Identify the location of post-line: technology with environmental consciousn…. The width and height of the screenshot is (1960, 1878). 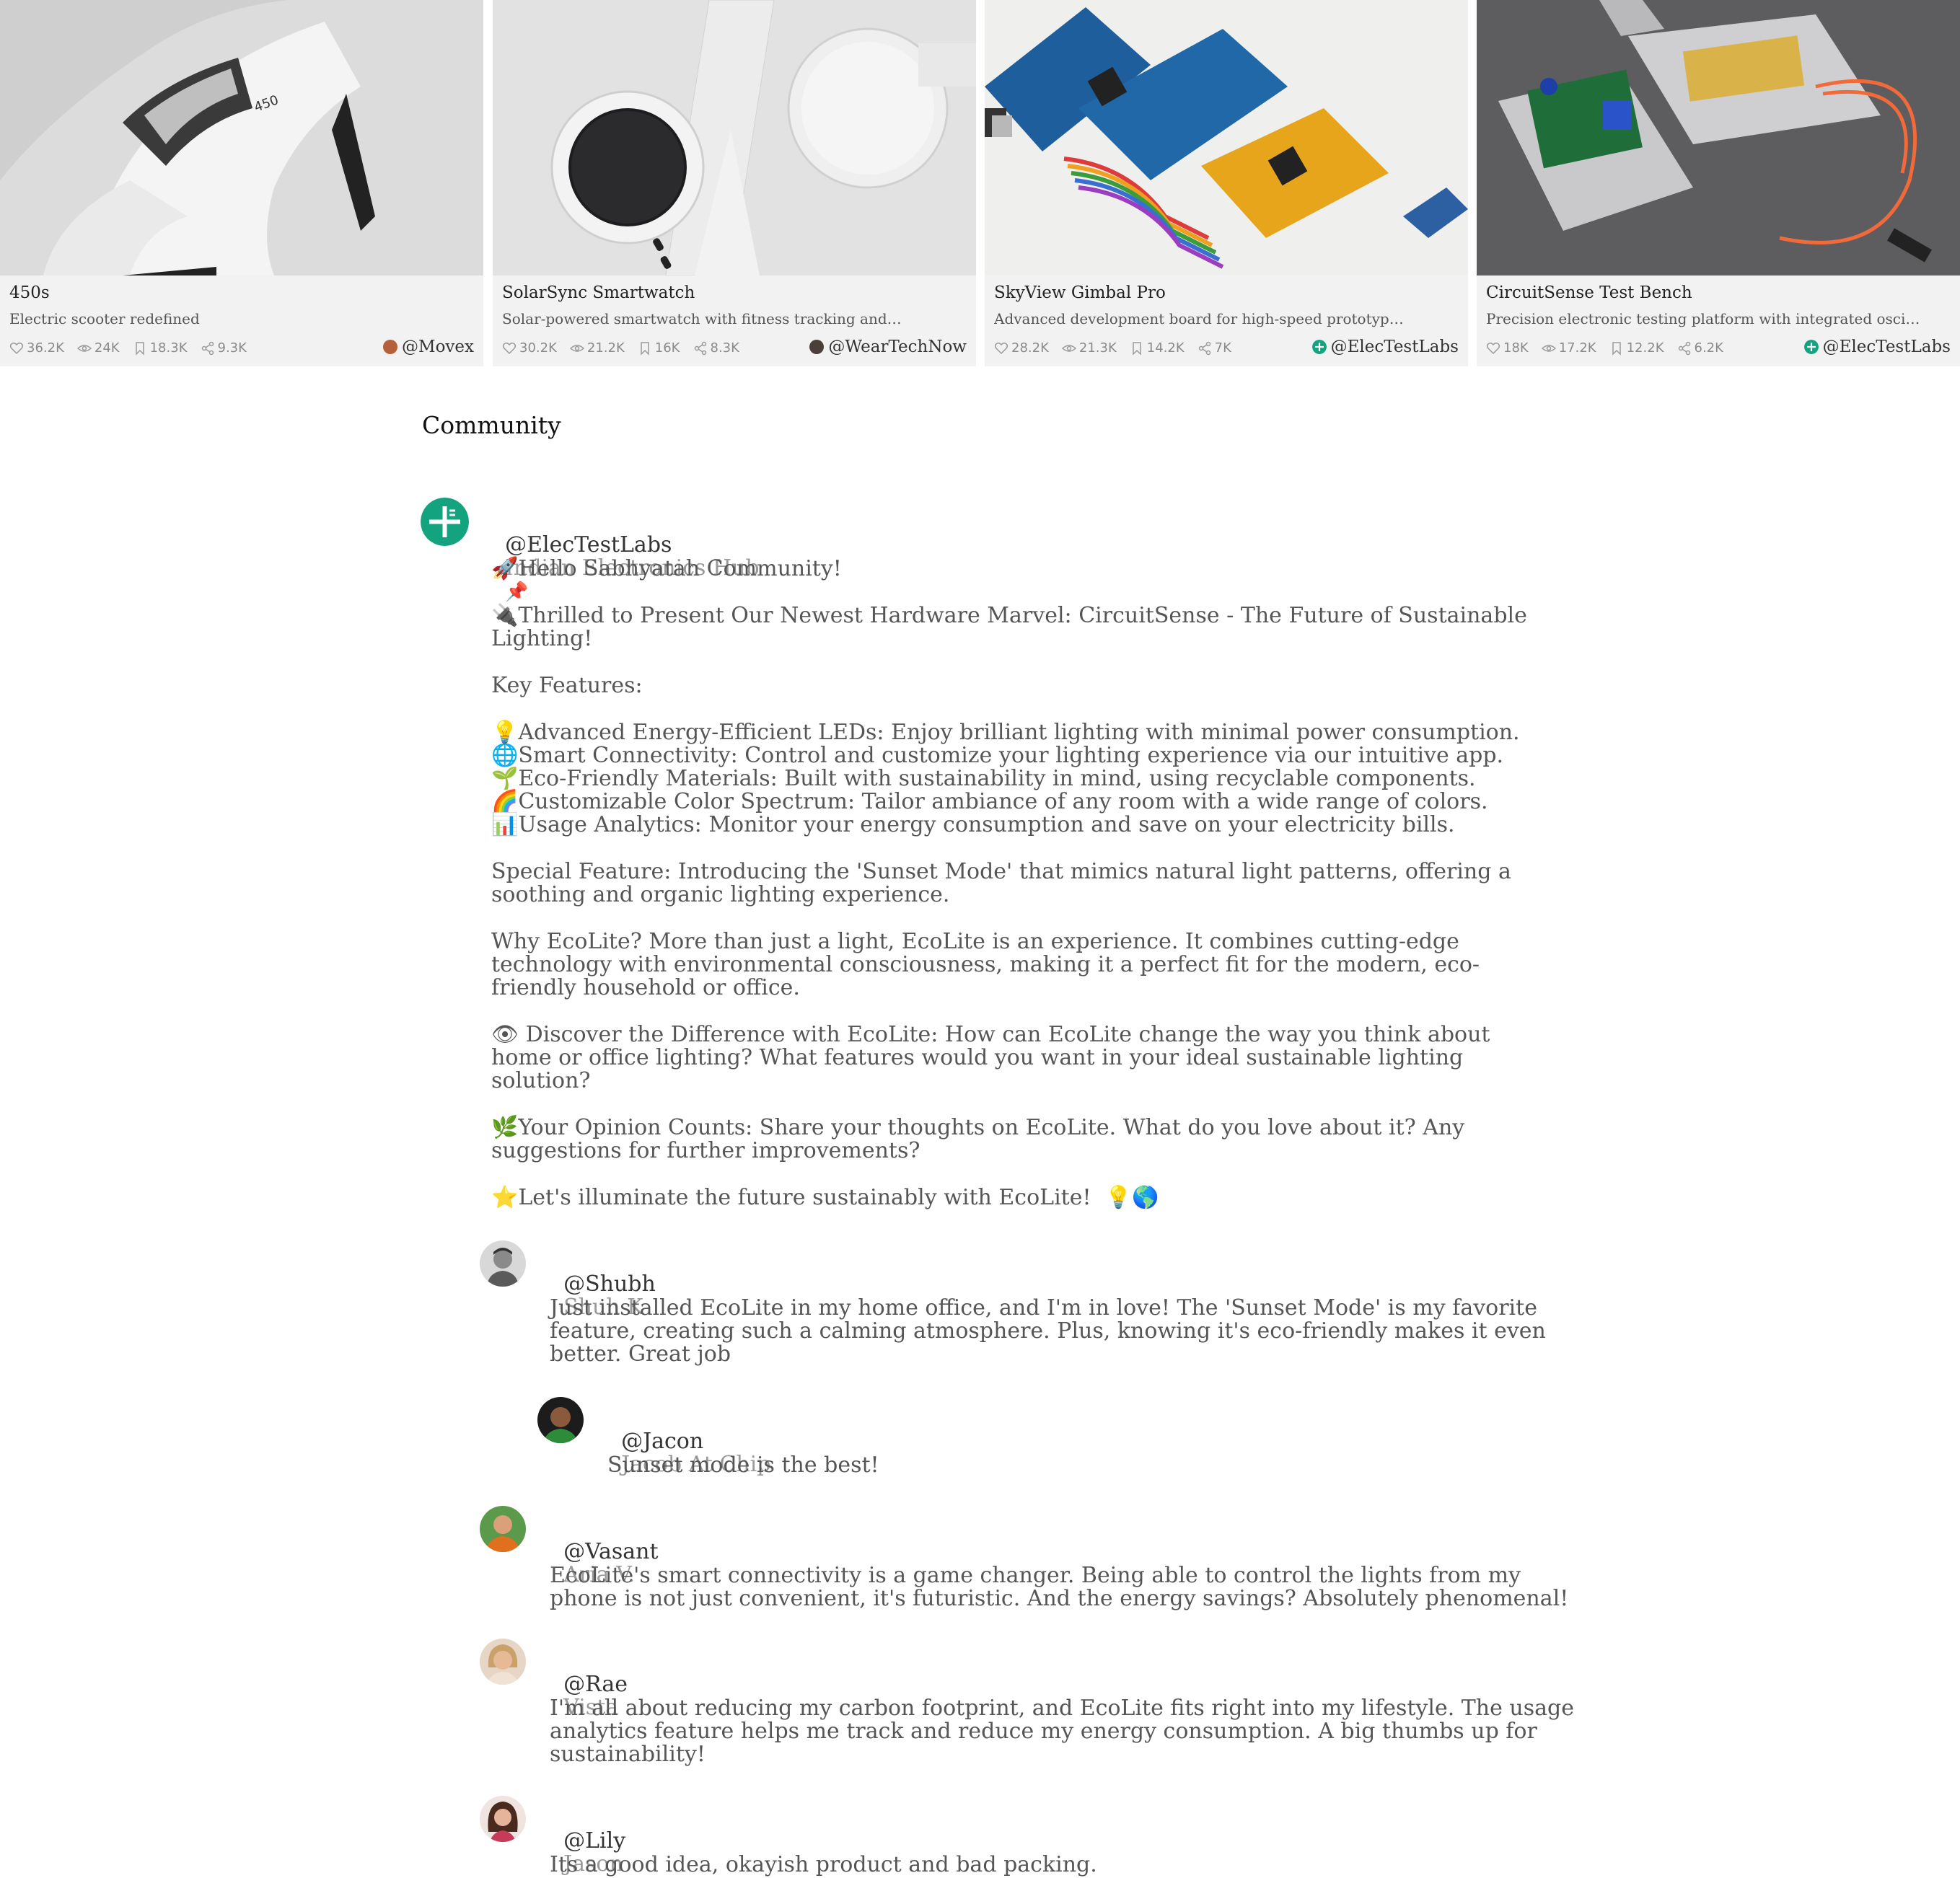
(985, 965).